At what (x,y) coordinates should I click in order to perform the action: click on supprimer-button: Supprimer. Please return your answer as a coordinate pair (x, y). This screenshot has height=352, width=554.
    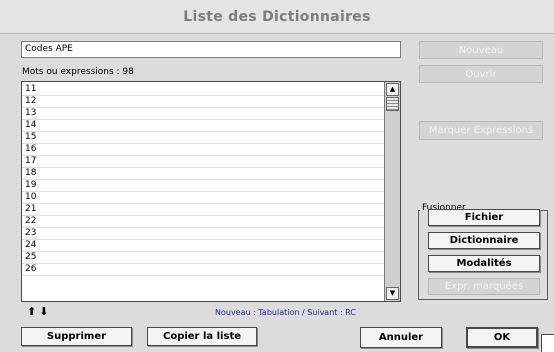
    Looking at the image, I should click on (76, 336).